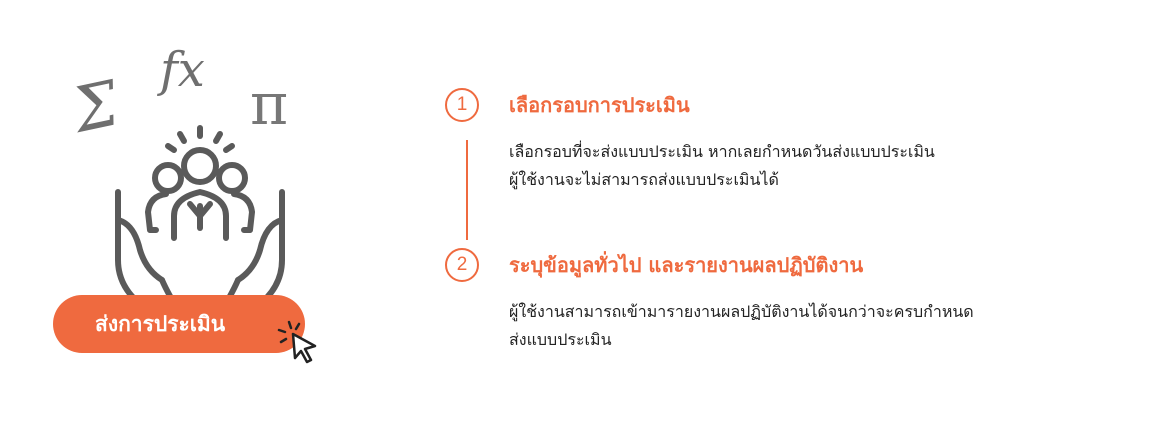  What do you see at coordinates (462, 265) in the screenshot?
I see `step-number-badge: 2` at bounding box center [462, 265].